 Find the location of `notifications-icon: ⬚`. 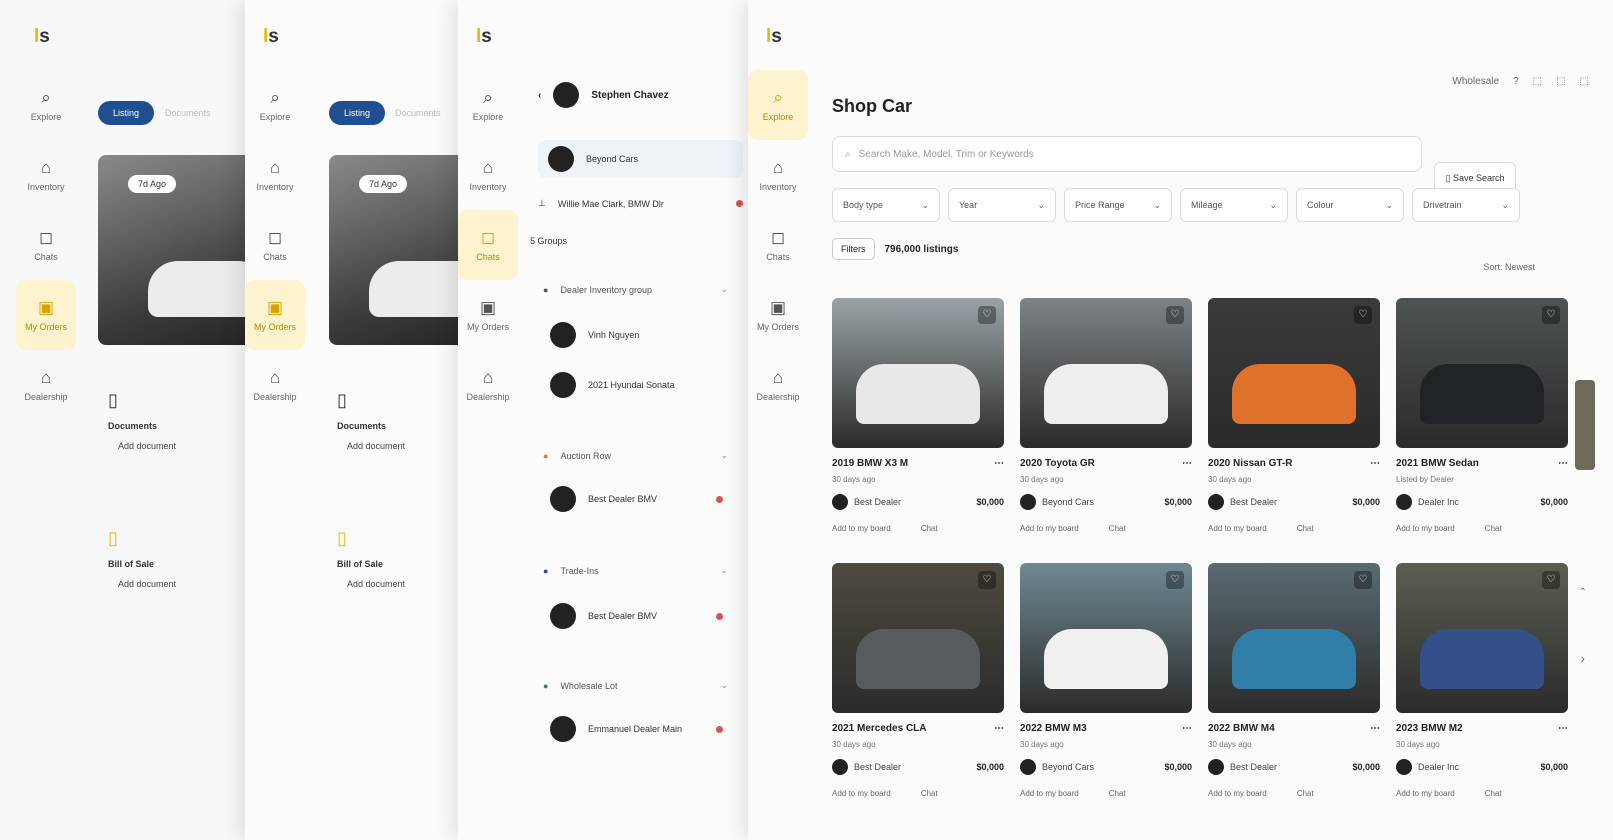

notifications-icon: ⬚ is located at coordinates (1537, 81).